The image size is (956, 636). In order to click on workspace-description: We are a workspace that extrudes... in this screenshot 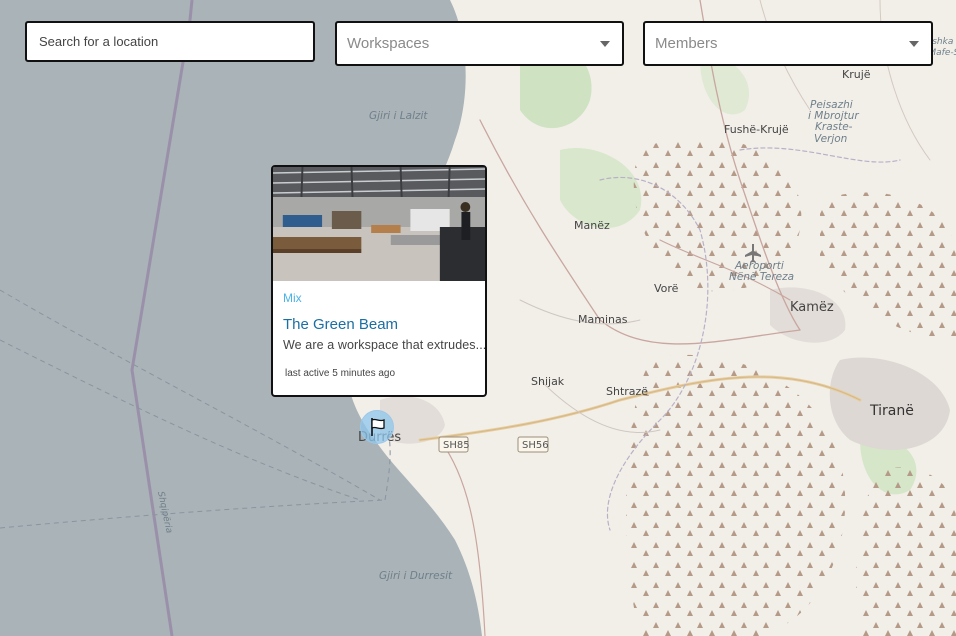, I will do `click(385, 345)`.